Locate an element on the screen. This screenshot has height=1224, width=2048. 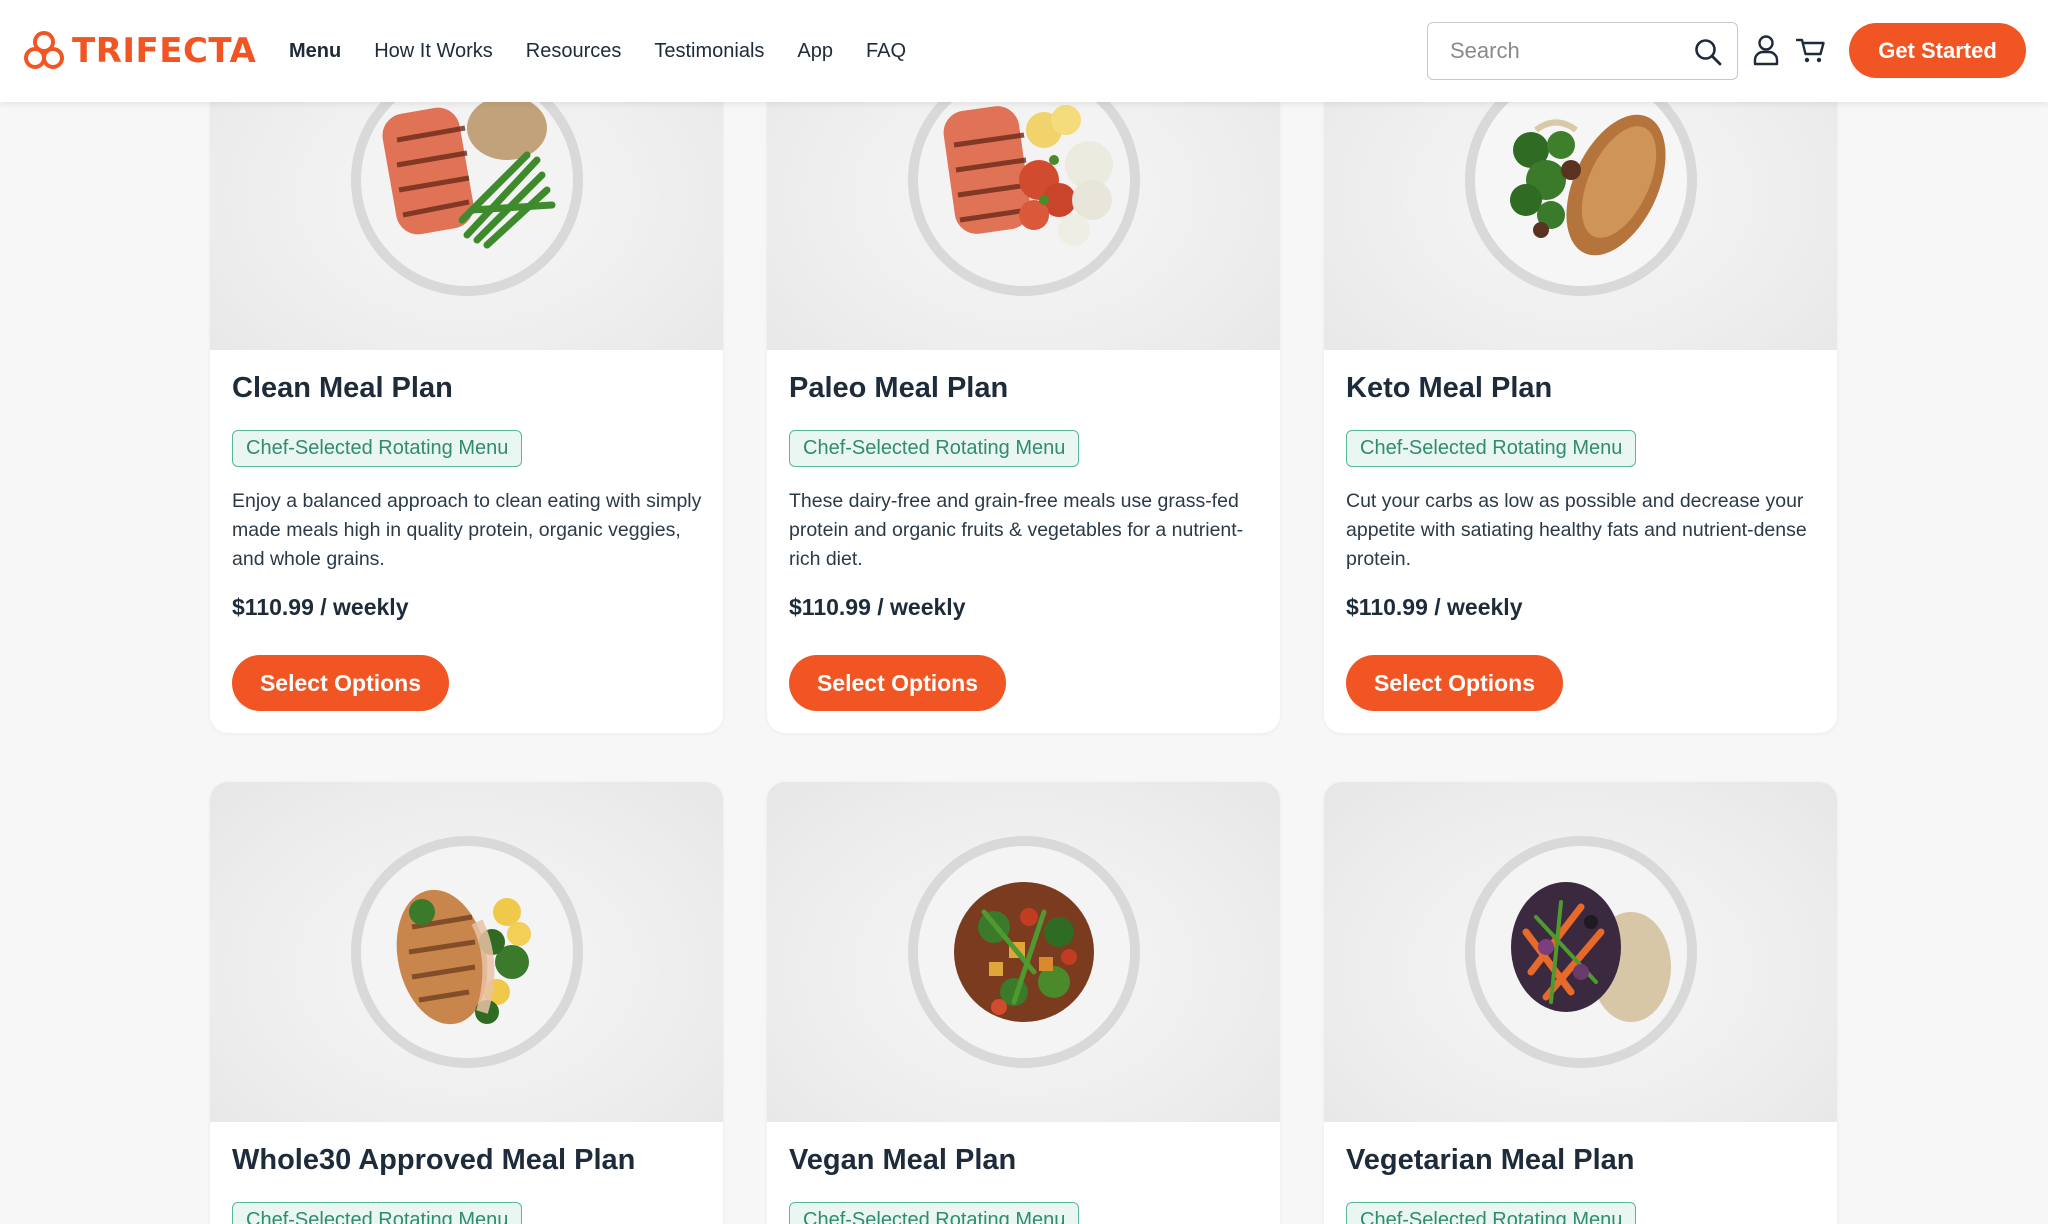
card-title: Clean Meal Plan is located at coordinates (342, 388).